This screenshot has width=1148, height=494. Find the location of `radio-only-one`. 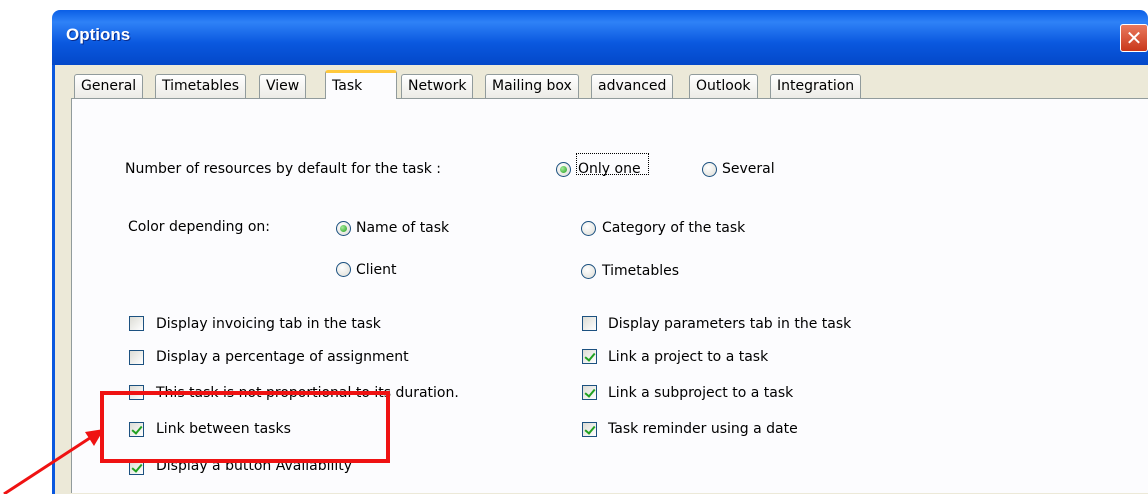

radio-only-one is located at coordinates (563, 169).